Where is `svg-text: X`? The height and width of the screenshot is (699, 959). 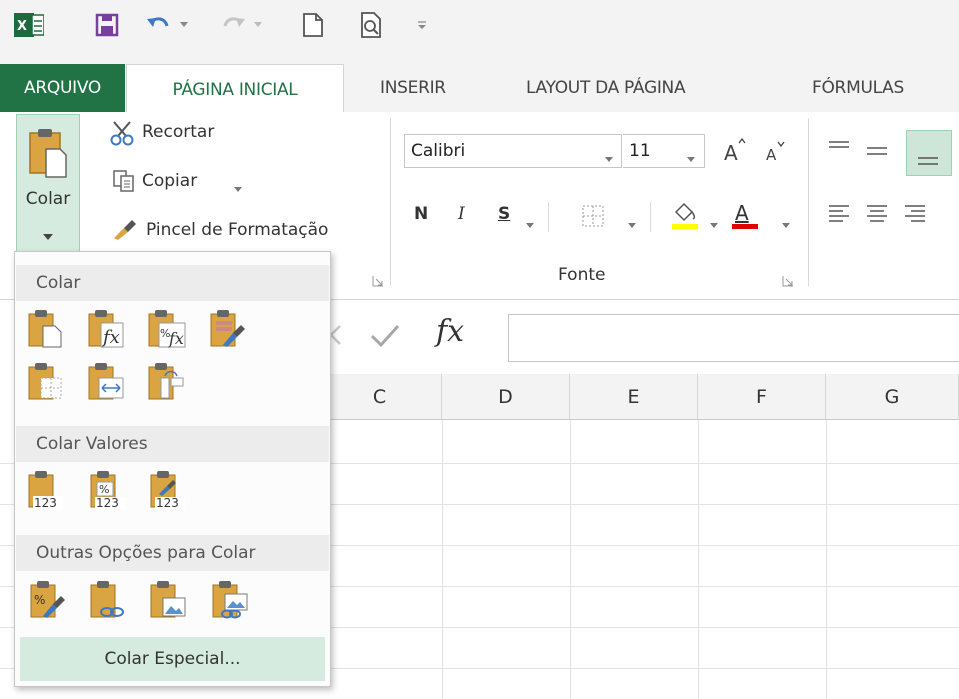 svg-text: X is located at coordinates (22, 26).